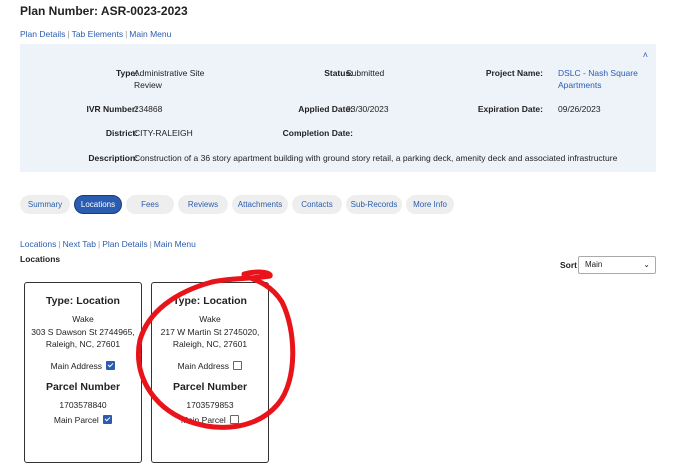 This screenshot has width=690, height=471. What do you see at coordinates (104, 11) in the screenshot?
I see `page-title: Plan Number: ASR-0023-2023` at bounding box center [104, 11].